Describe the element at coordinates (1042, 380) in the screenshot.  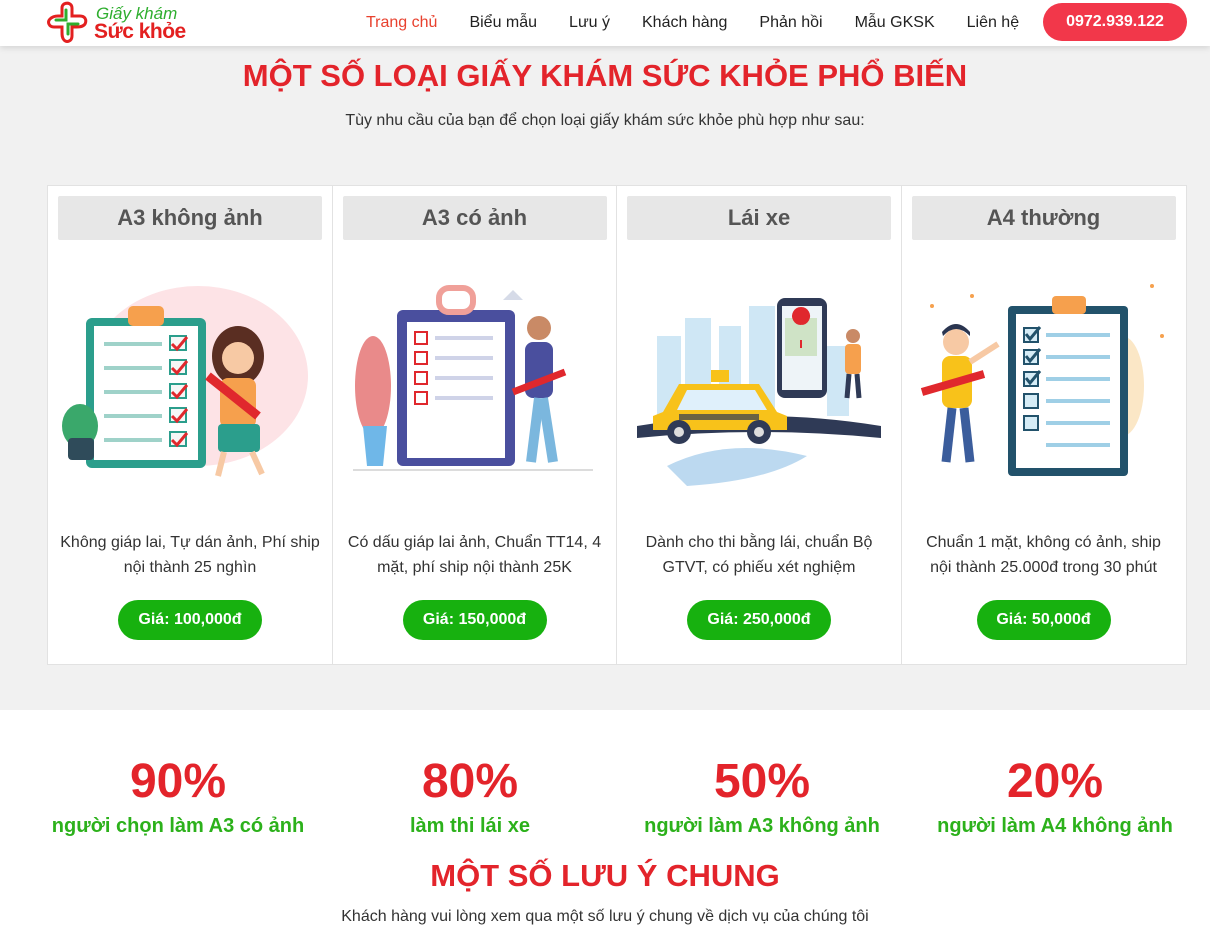
I see `checklist-man-illustration-icon` at that location.